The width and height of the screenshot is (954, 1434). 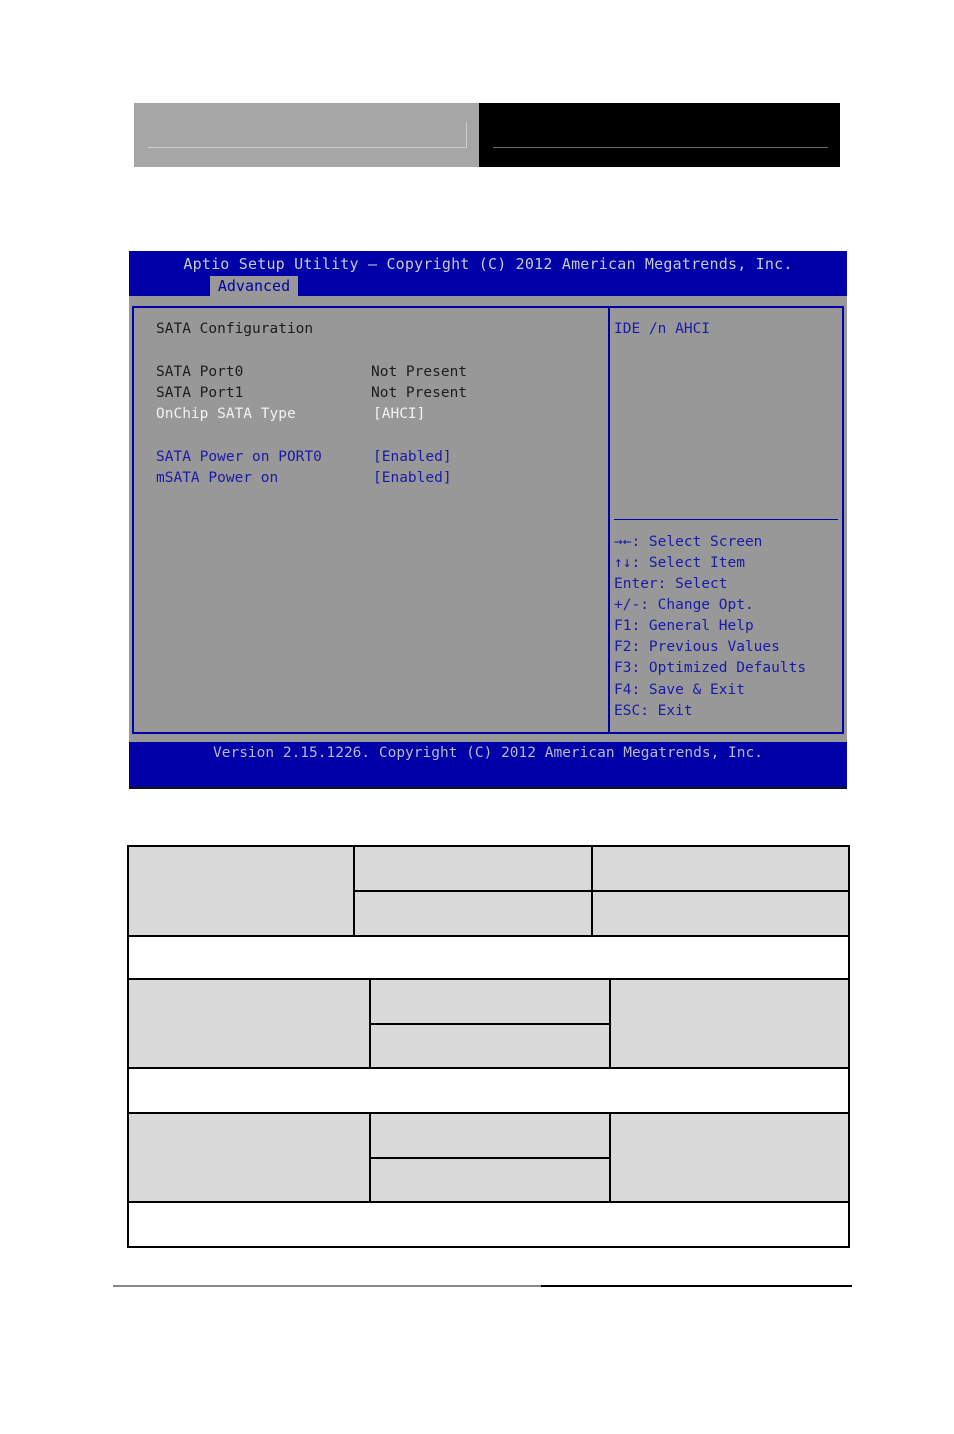 What do you see at coordinates (419, 393) in the screenshot?
I see `setting-value-sata-port1: Not Present` at bounding box center [419, 393].